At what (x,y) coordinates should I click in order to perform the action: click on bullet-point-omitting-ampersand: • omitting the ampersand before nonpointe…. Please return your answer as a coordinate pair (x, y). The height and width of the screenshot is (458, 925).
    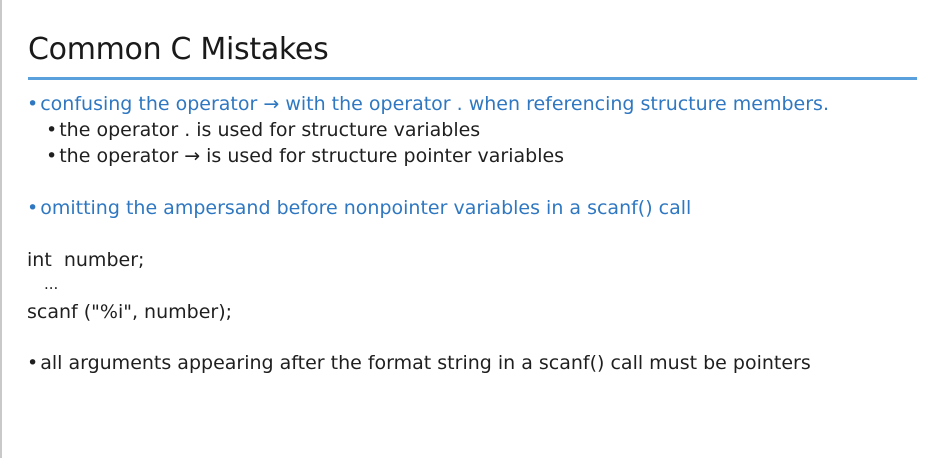
    Looking at the image, I should click on (359, 208).